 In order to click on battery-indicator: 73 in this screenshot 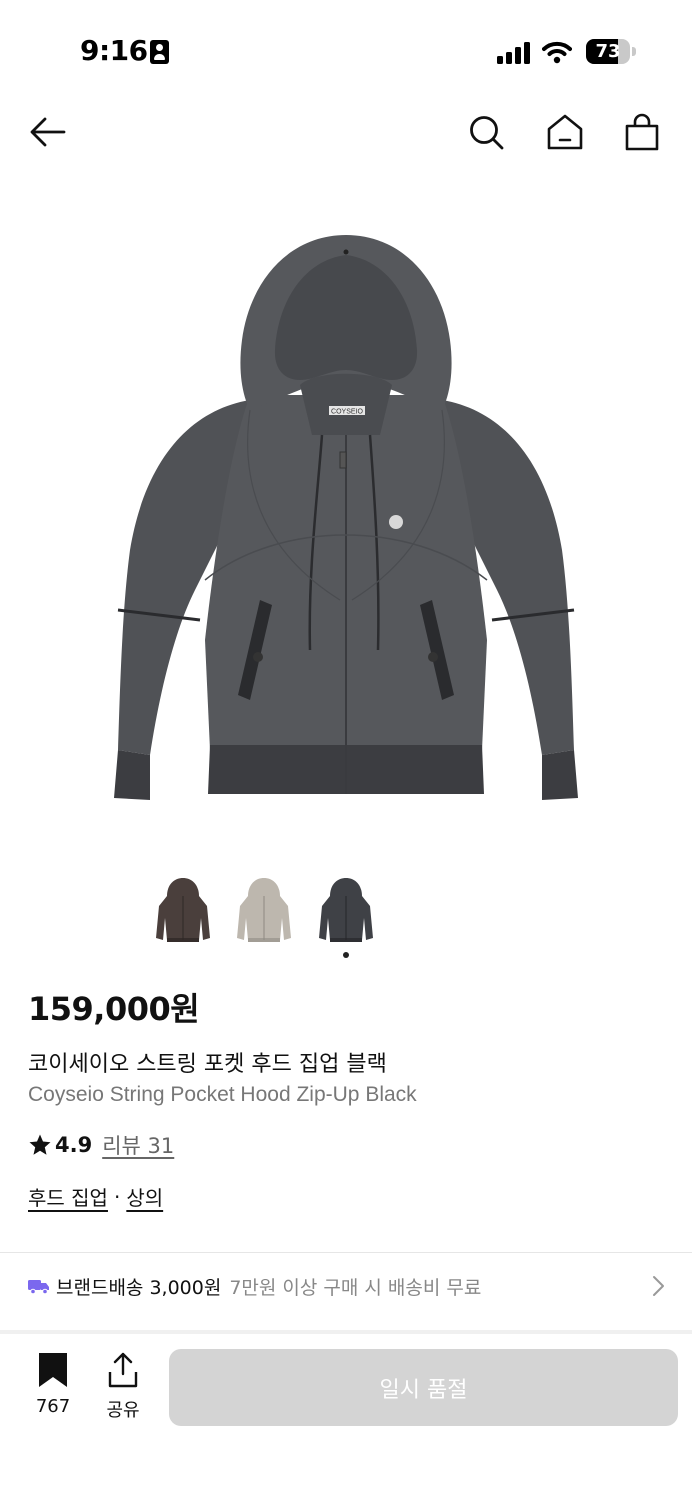, I will do `click(608, 51)`.